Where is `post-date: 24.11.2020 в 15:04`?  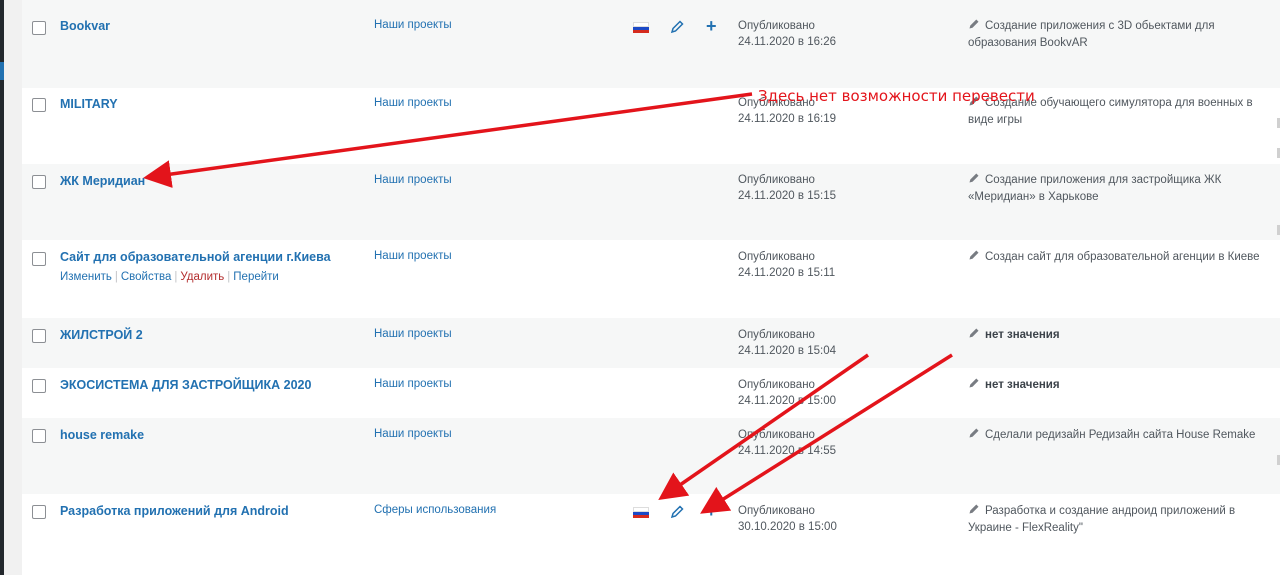 post-date: 24.11.2020 в 15:04 is located at coordinates (787, 351).